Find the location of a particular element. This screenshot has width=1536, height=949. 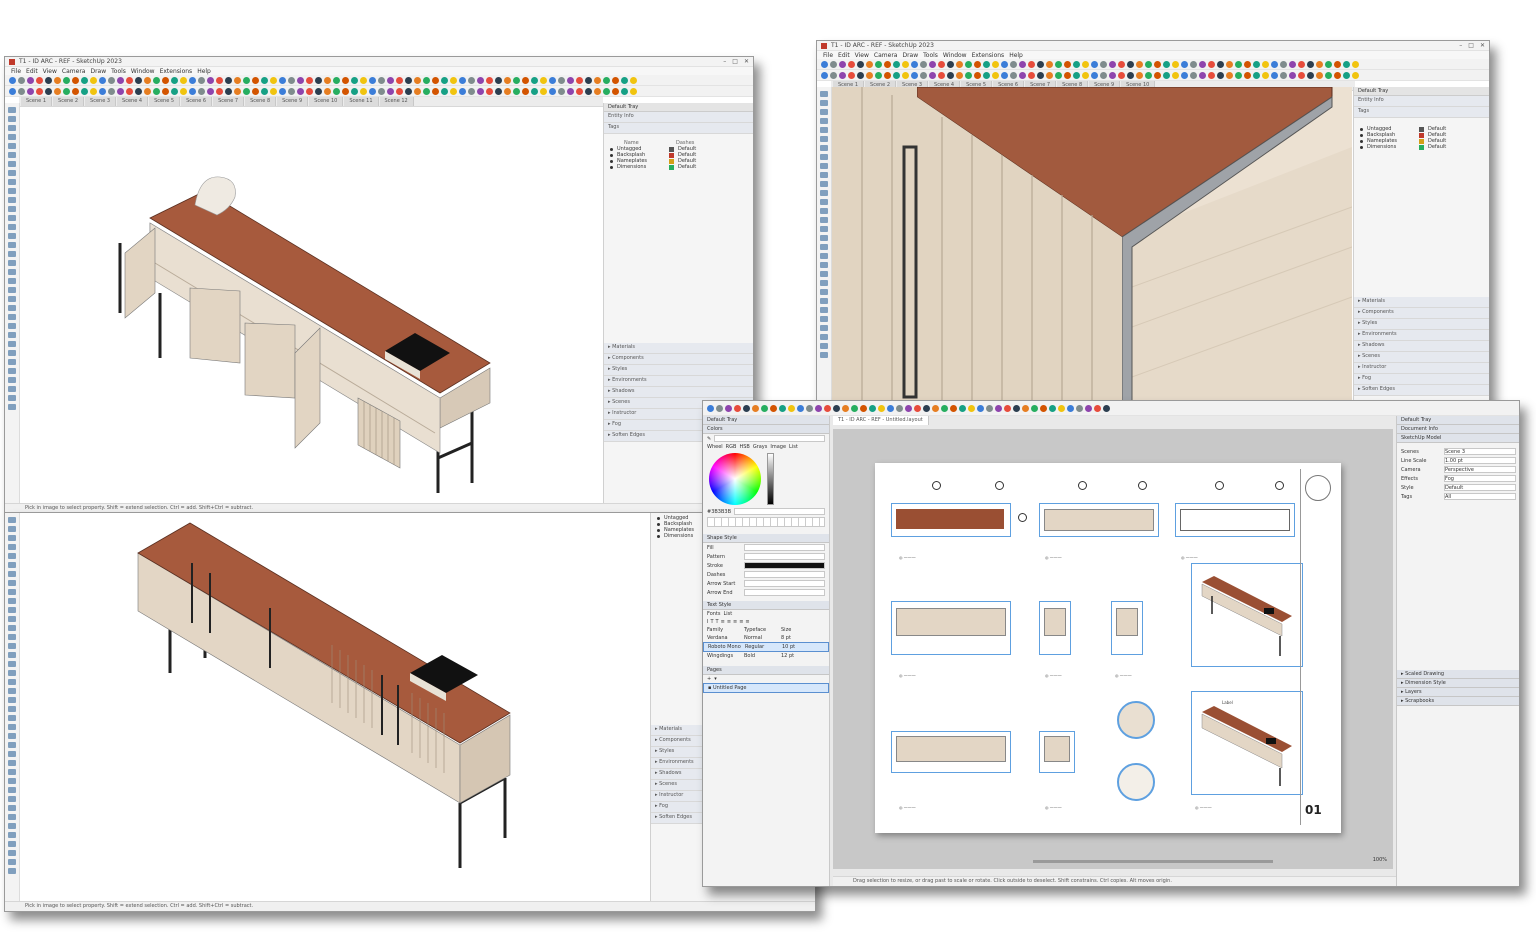

zoom-level: 100% is located at coordinates (1380, 860).